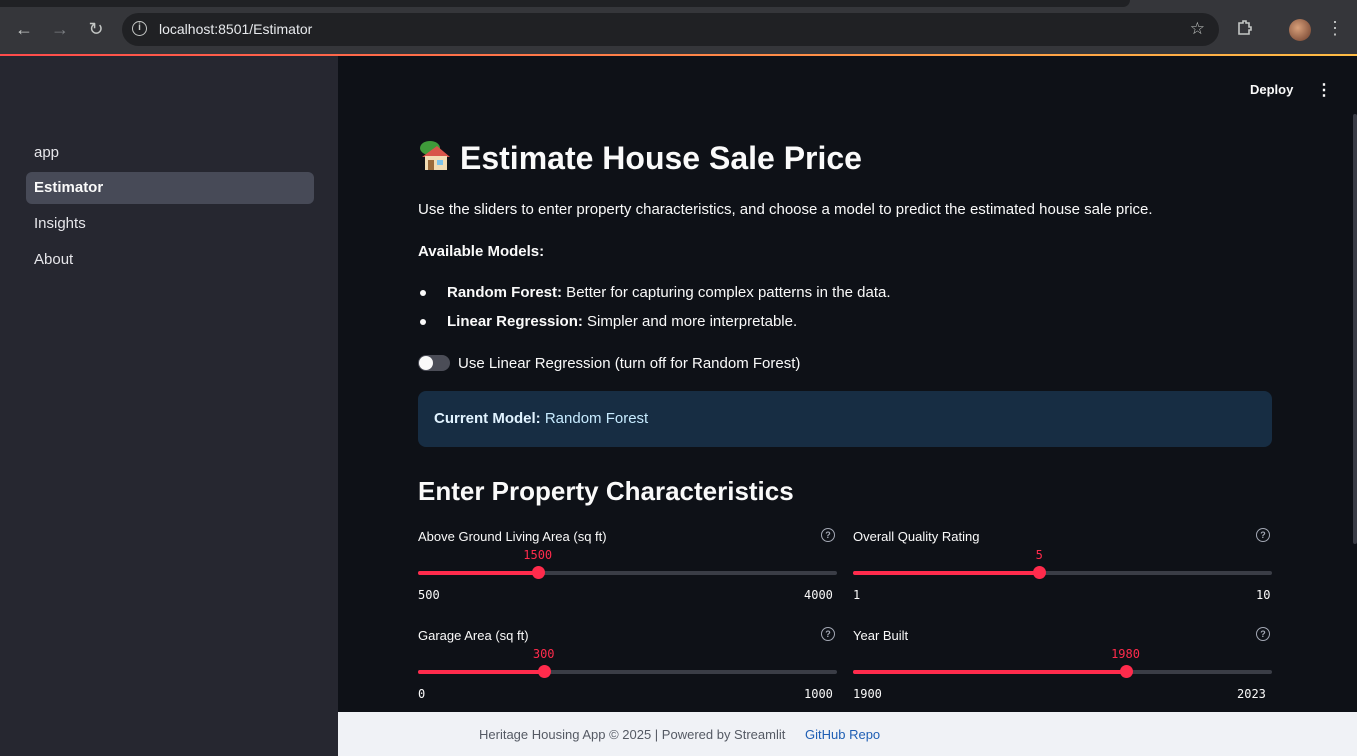 This screenshot has width=1357, height=756. What do you see at coordinates (1062, 563) in the screenshot?
I see `quality-slider: 5` at bounding box center [1062, 563].